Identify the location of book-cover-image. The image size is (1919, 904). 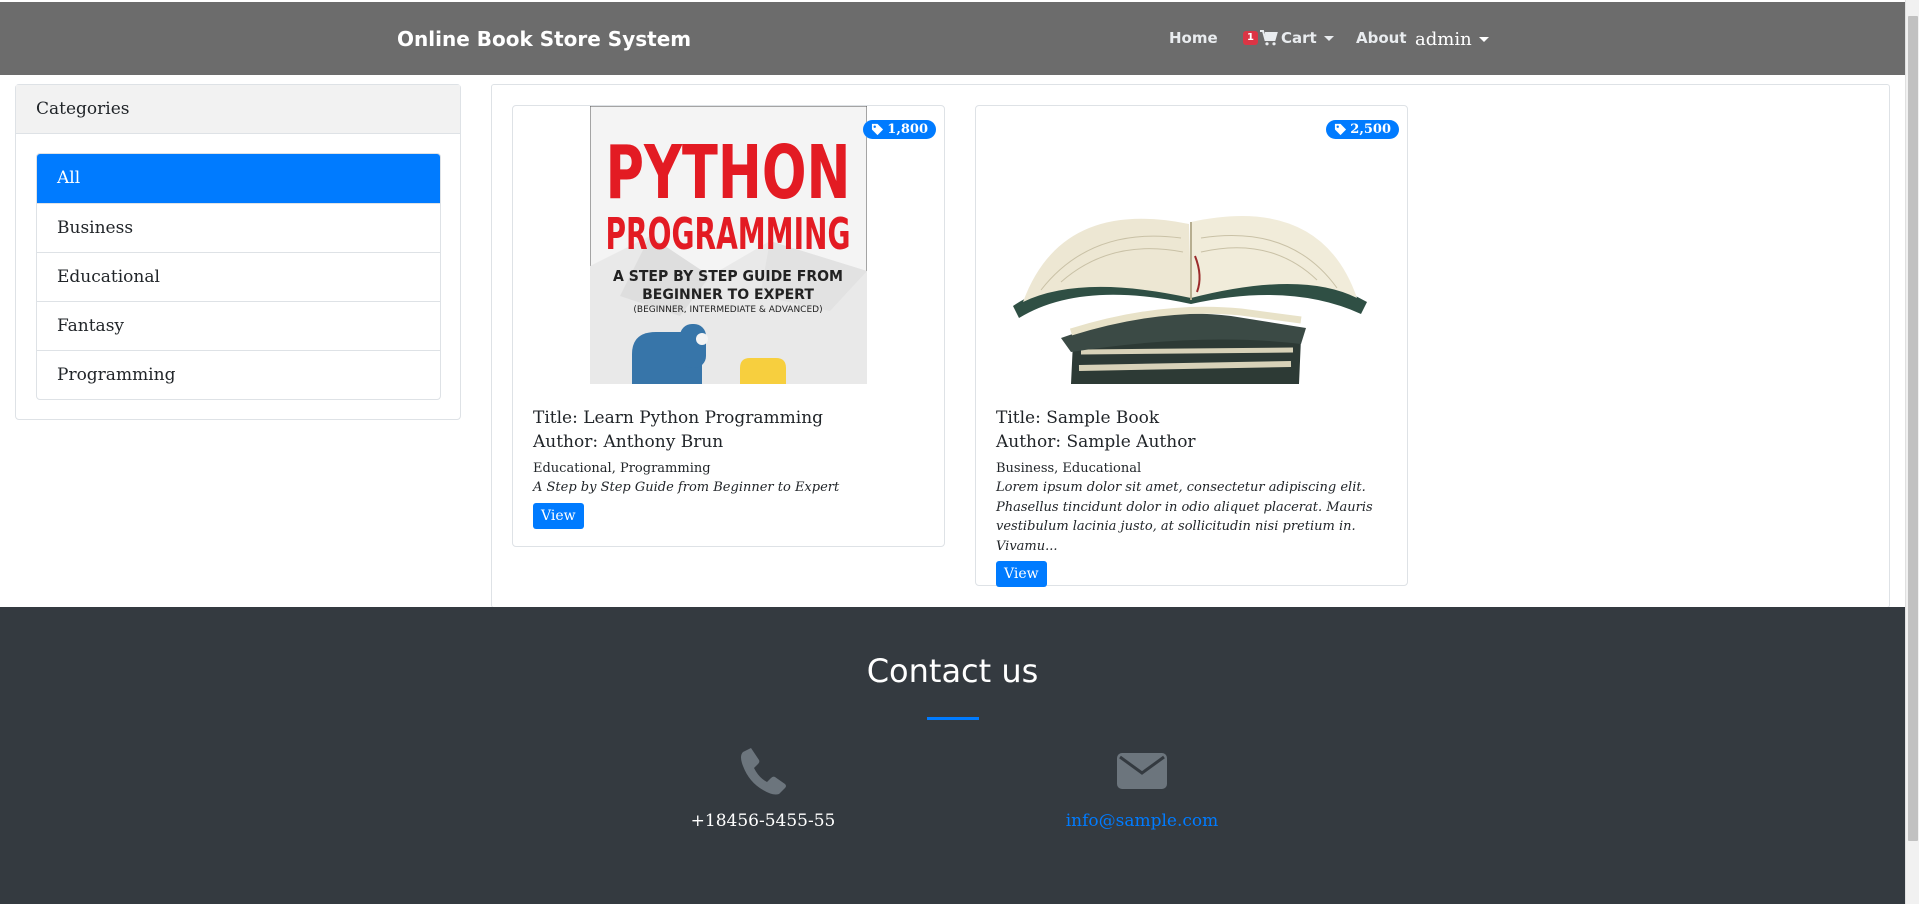
(1192, 245).